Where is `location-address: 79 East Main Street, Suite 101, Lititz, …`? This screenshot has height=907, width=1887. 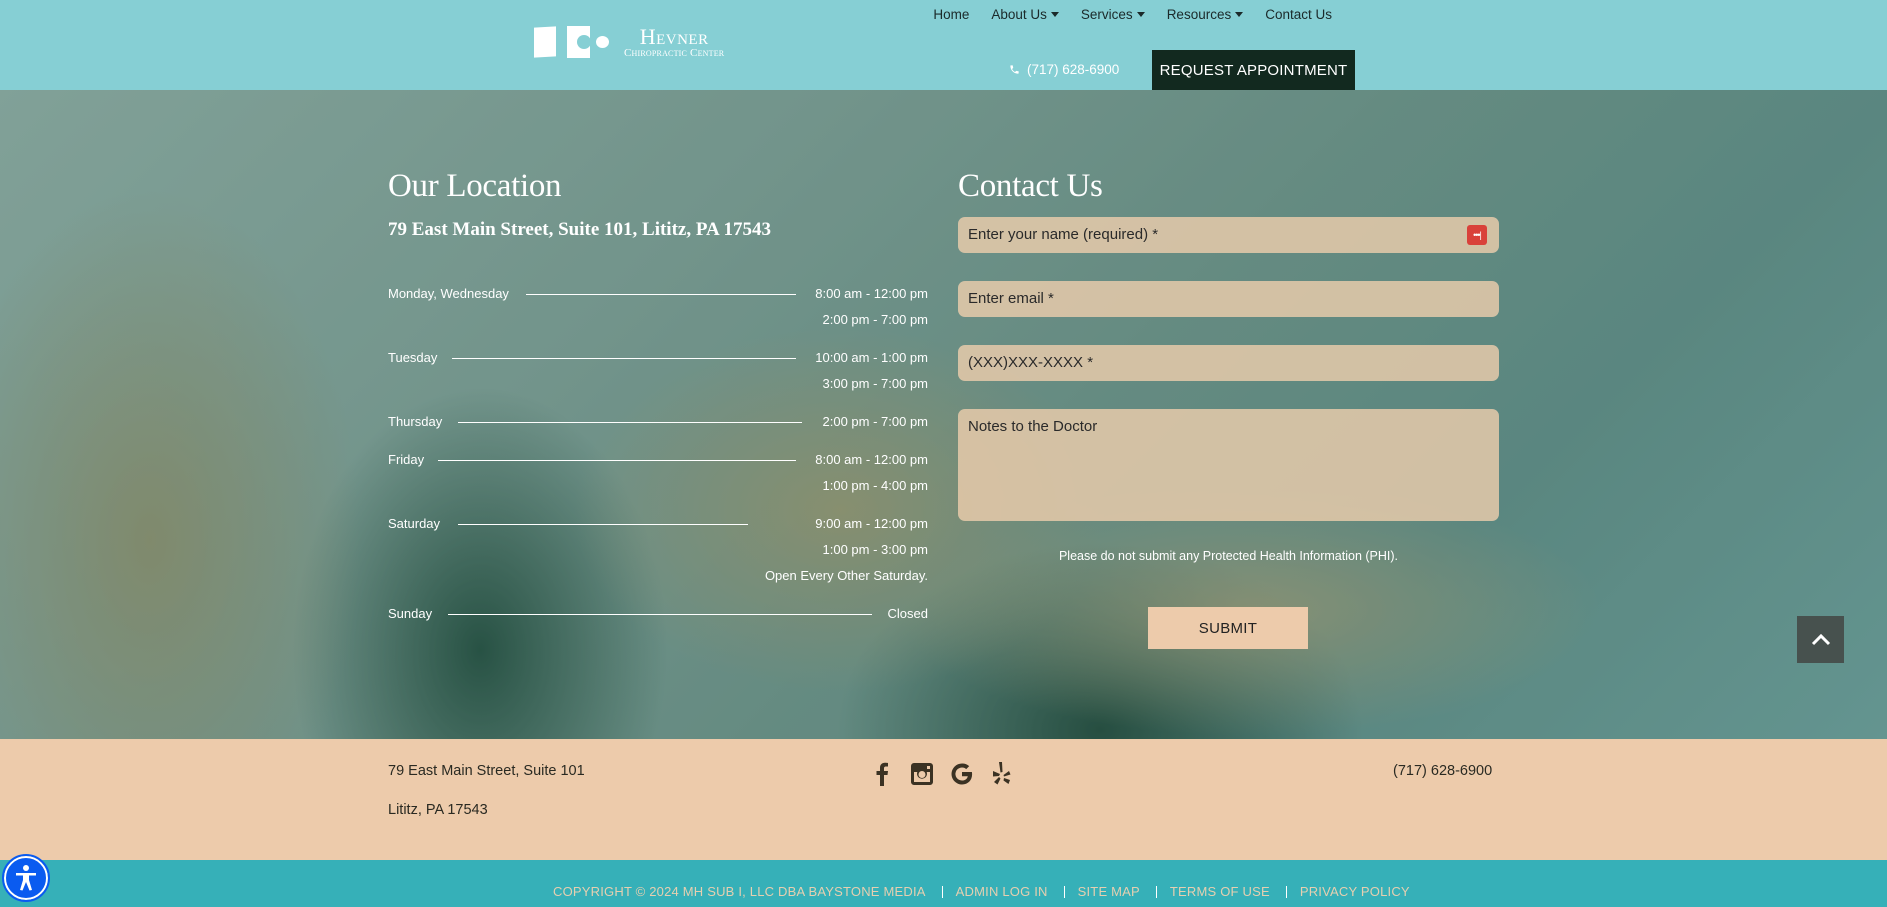
location-address: 79 East Main Street, Suite 101, Lititz, … is located at coordinates (579, 229).